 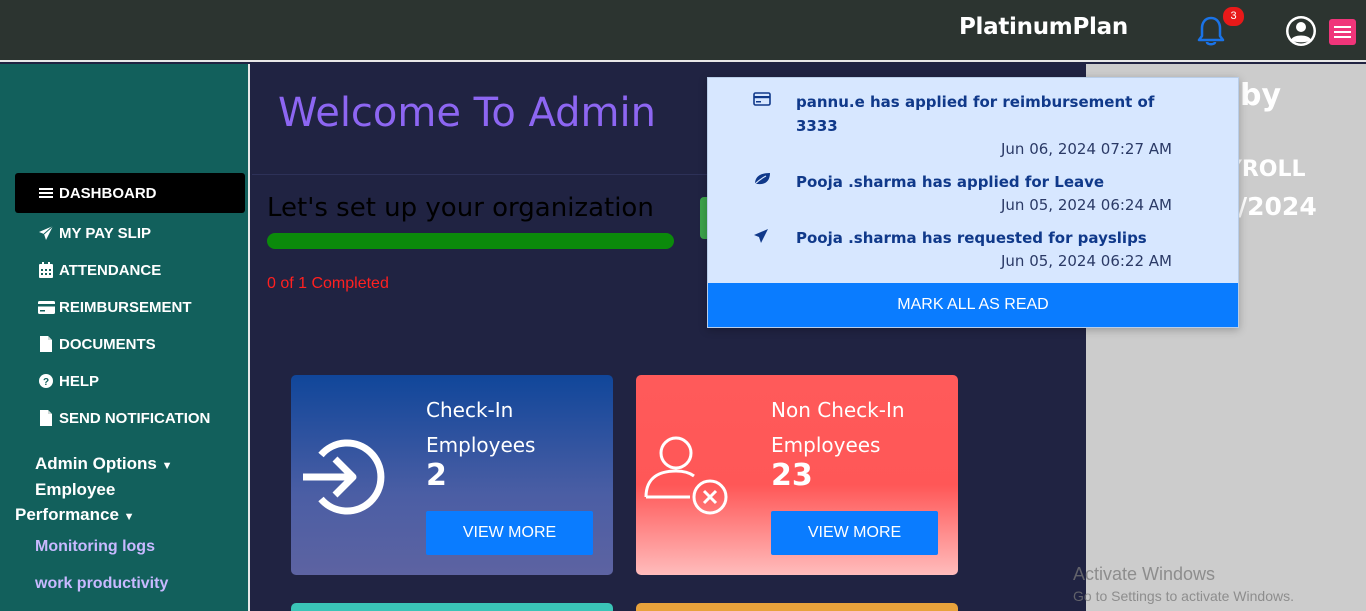 What do you see at coordinates (107, 344) in the screenshot?
I see `sidebar-item-label: DOCUMENTS` at bounding box center [107, 344].